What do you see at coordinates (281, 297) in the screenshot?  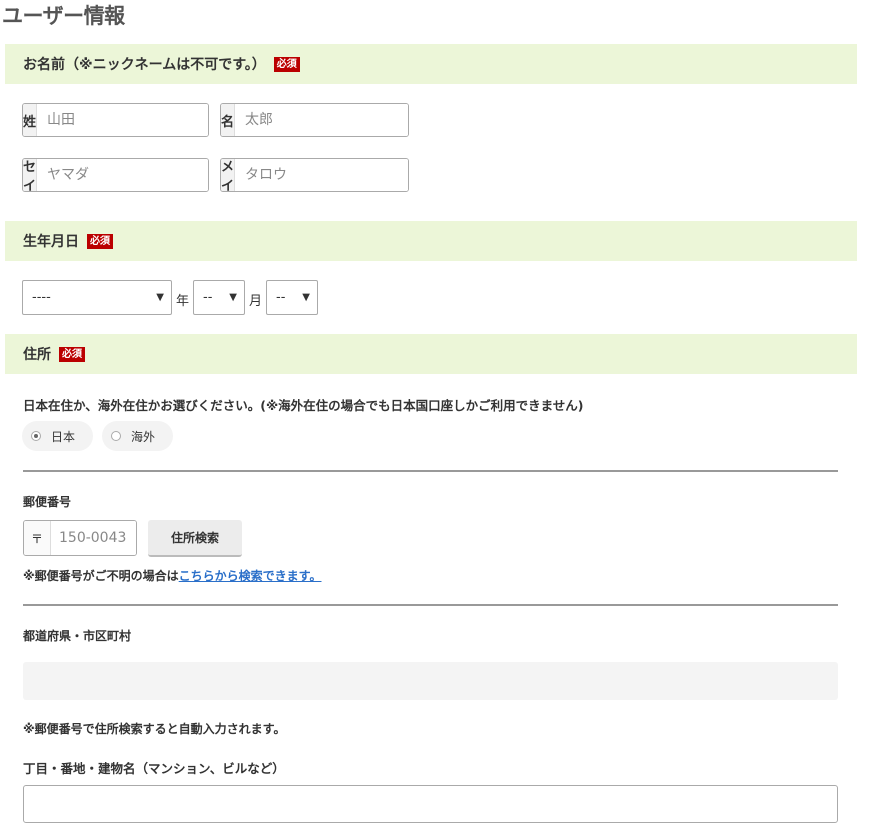 I see `birth-day-value: --` at bounding box center [281, 297].